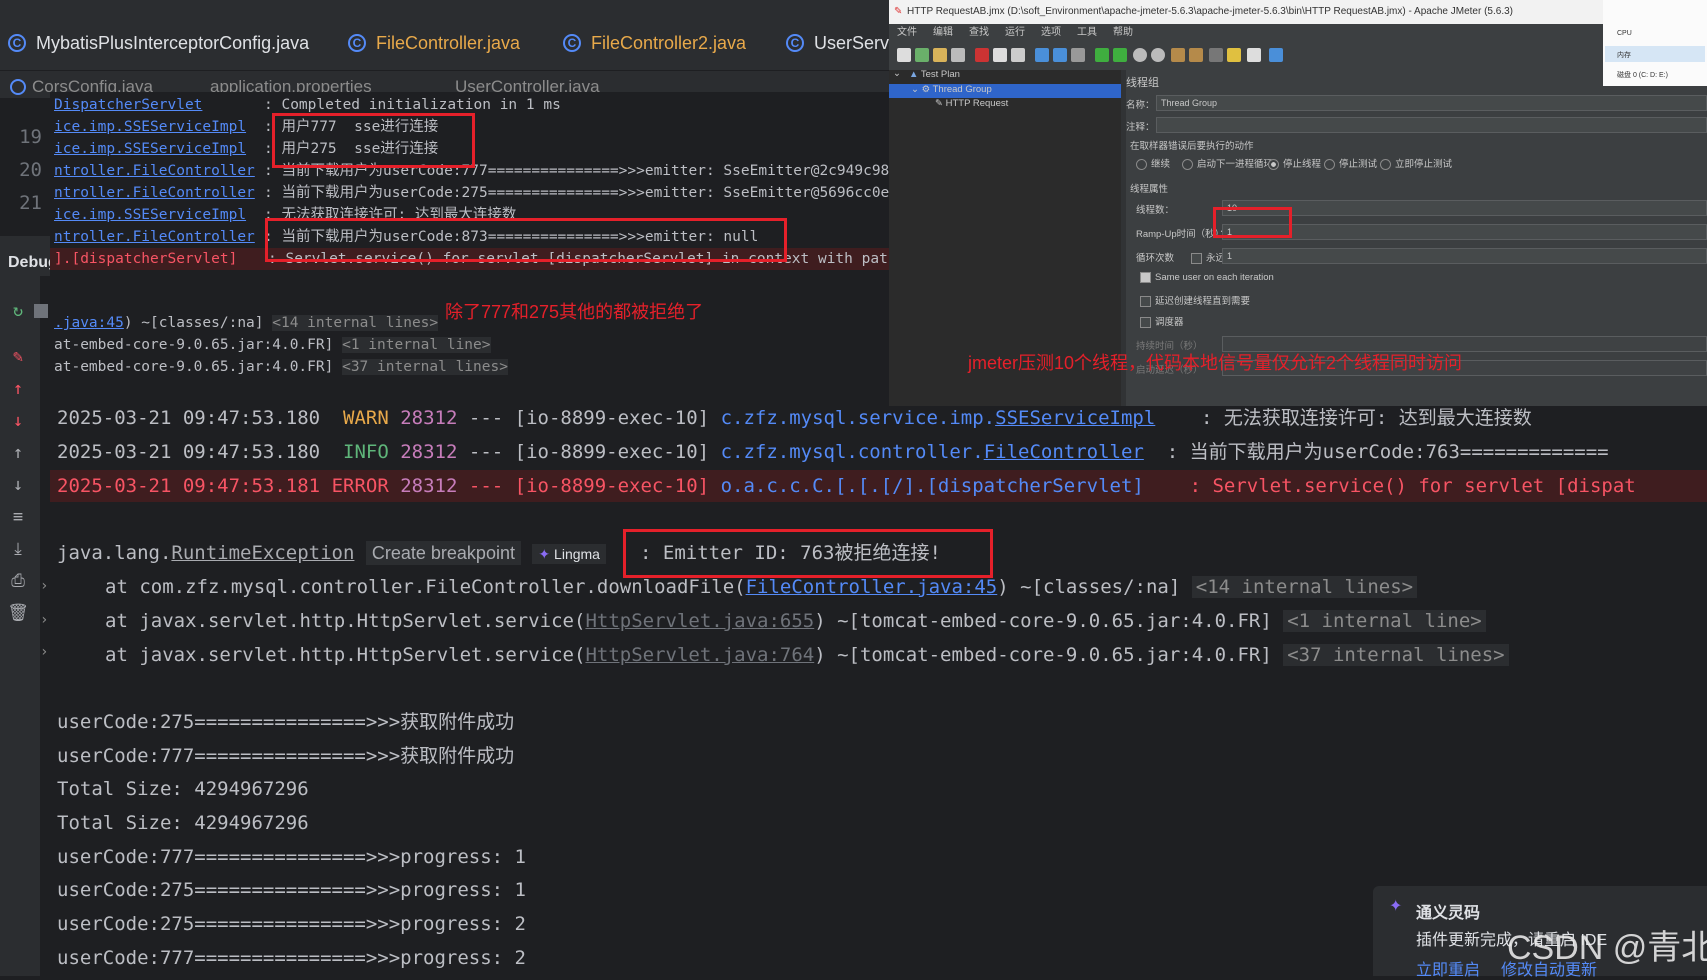 Image resolution: width=1707 pixels, height=980 pixels. What do you see at coordinates (1431, 103) in the screenshot?
I see `name-input: Thread Group` at bounding box center [1431, 103].